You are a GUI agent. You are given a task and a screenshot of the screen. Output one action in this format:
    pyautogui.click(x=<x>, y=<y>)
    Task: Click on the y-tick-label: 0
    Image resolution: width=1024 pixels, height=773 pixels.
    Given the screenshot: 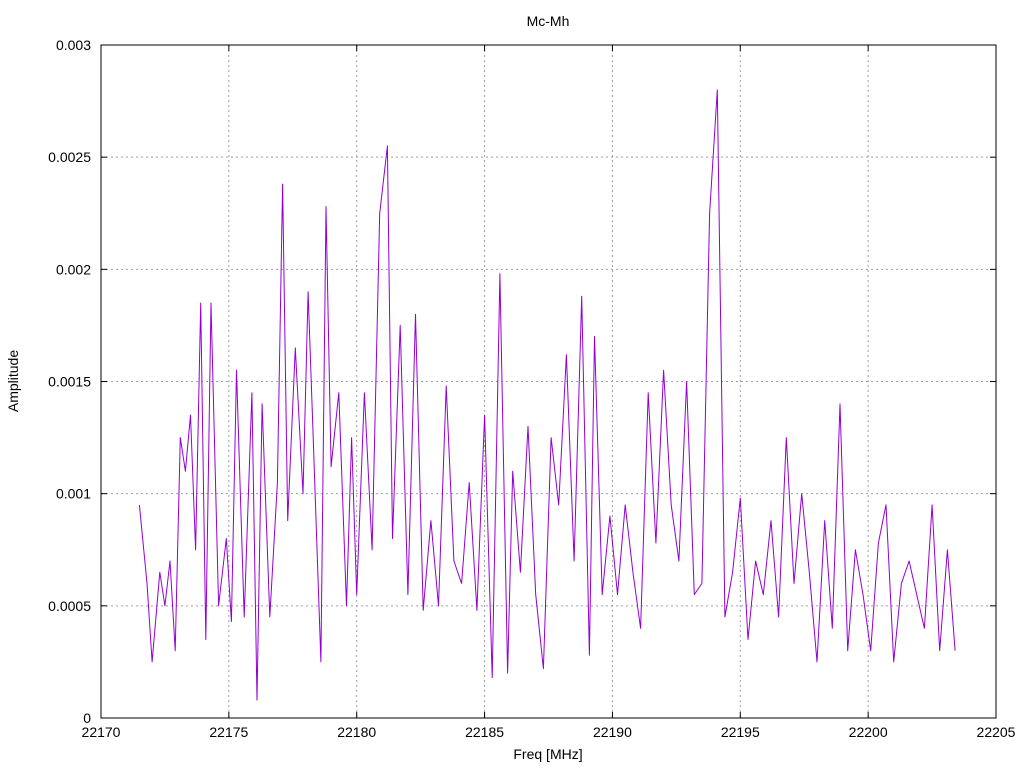 What is the action you would take?
    pyautogui.click(x=87, y=718)
    